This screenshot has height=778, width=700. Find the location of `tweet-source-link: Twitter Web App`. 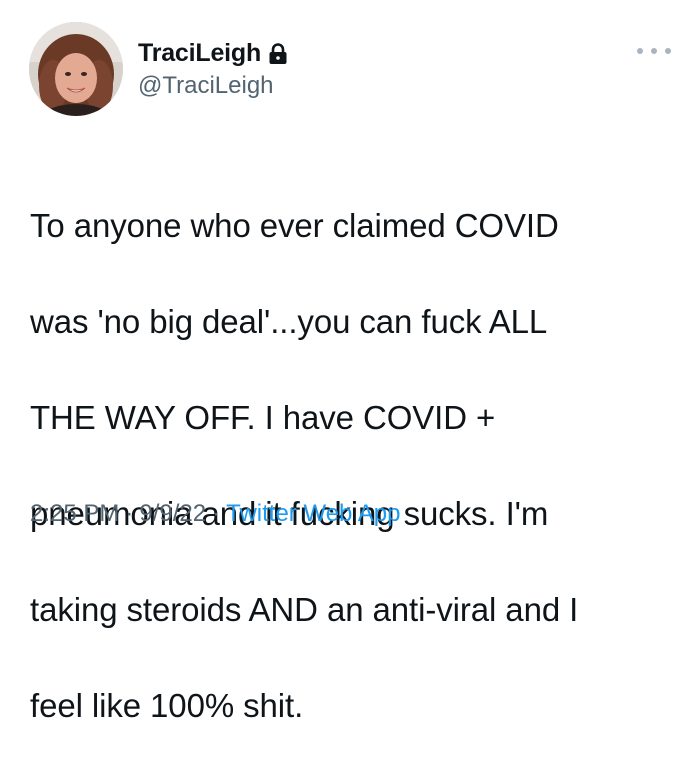

tweet-source-link: Twitter Web App is located at coordinates (313, 513).